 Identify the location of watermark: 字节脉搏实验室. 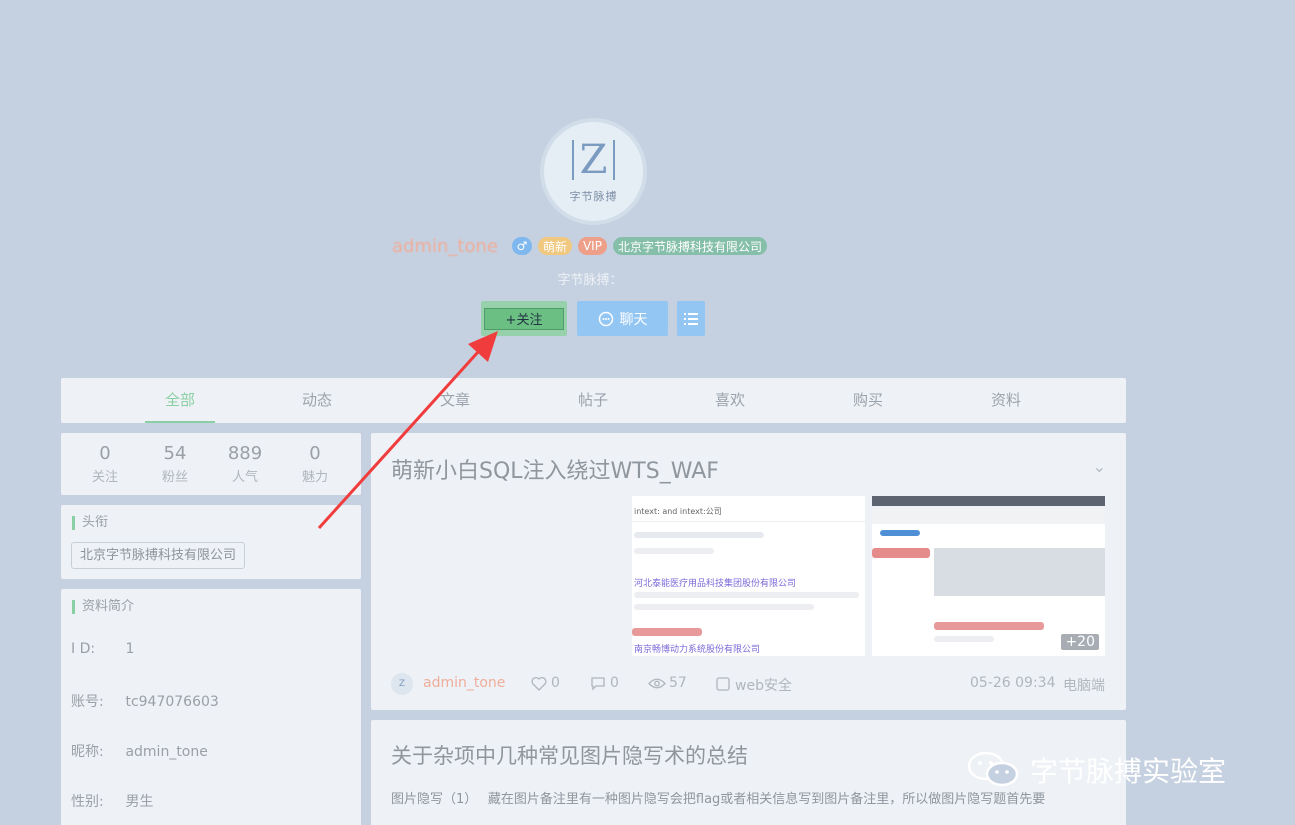
(1096, 770).